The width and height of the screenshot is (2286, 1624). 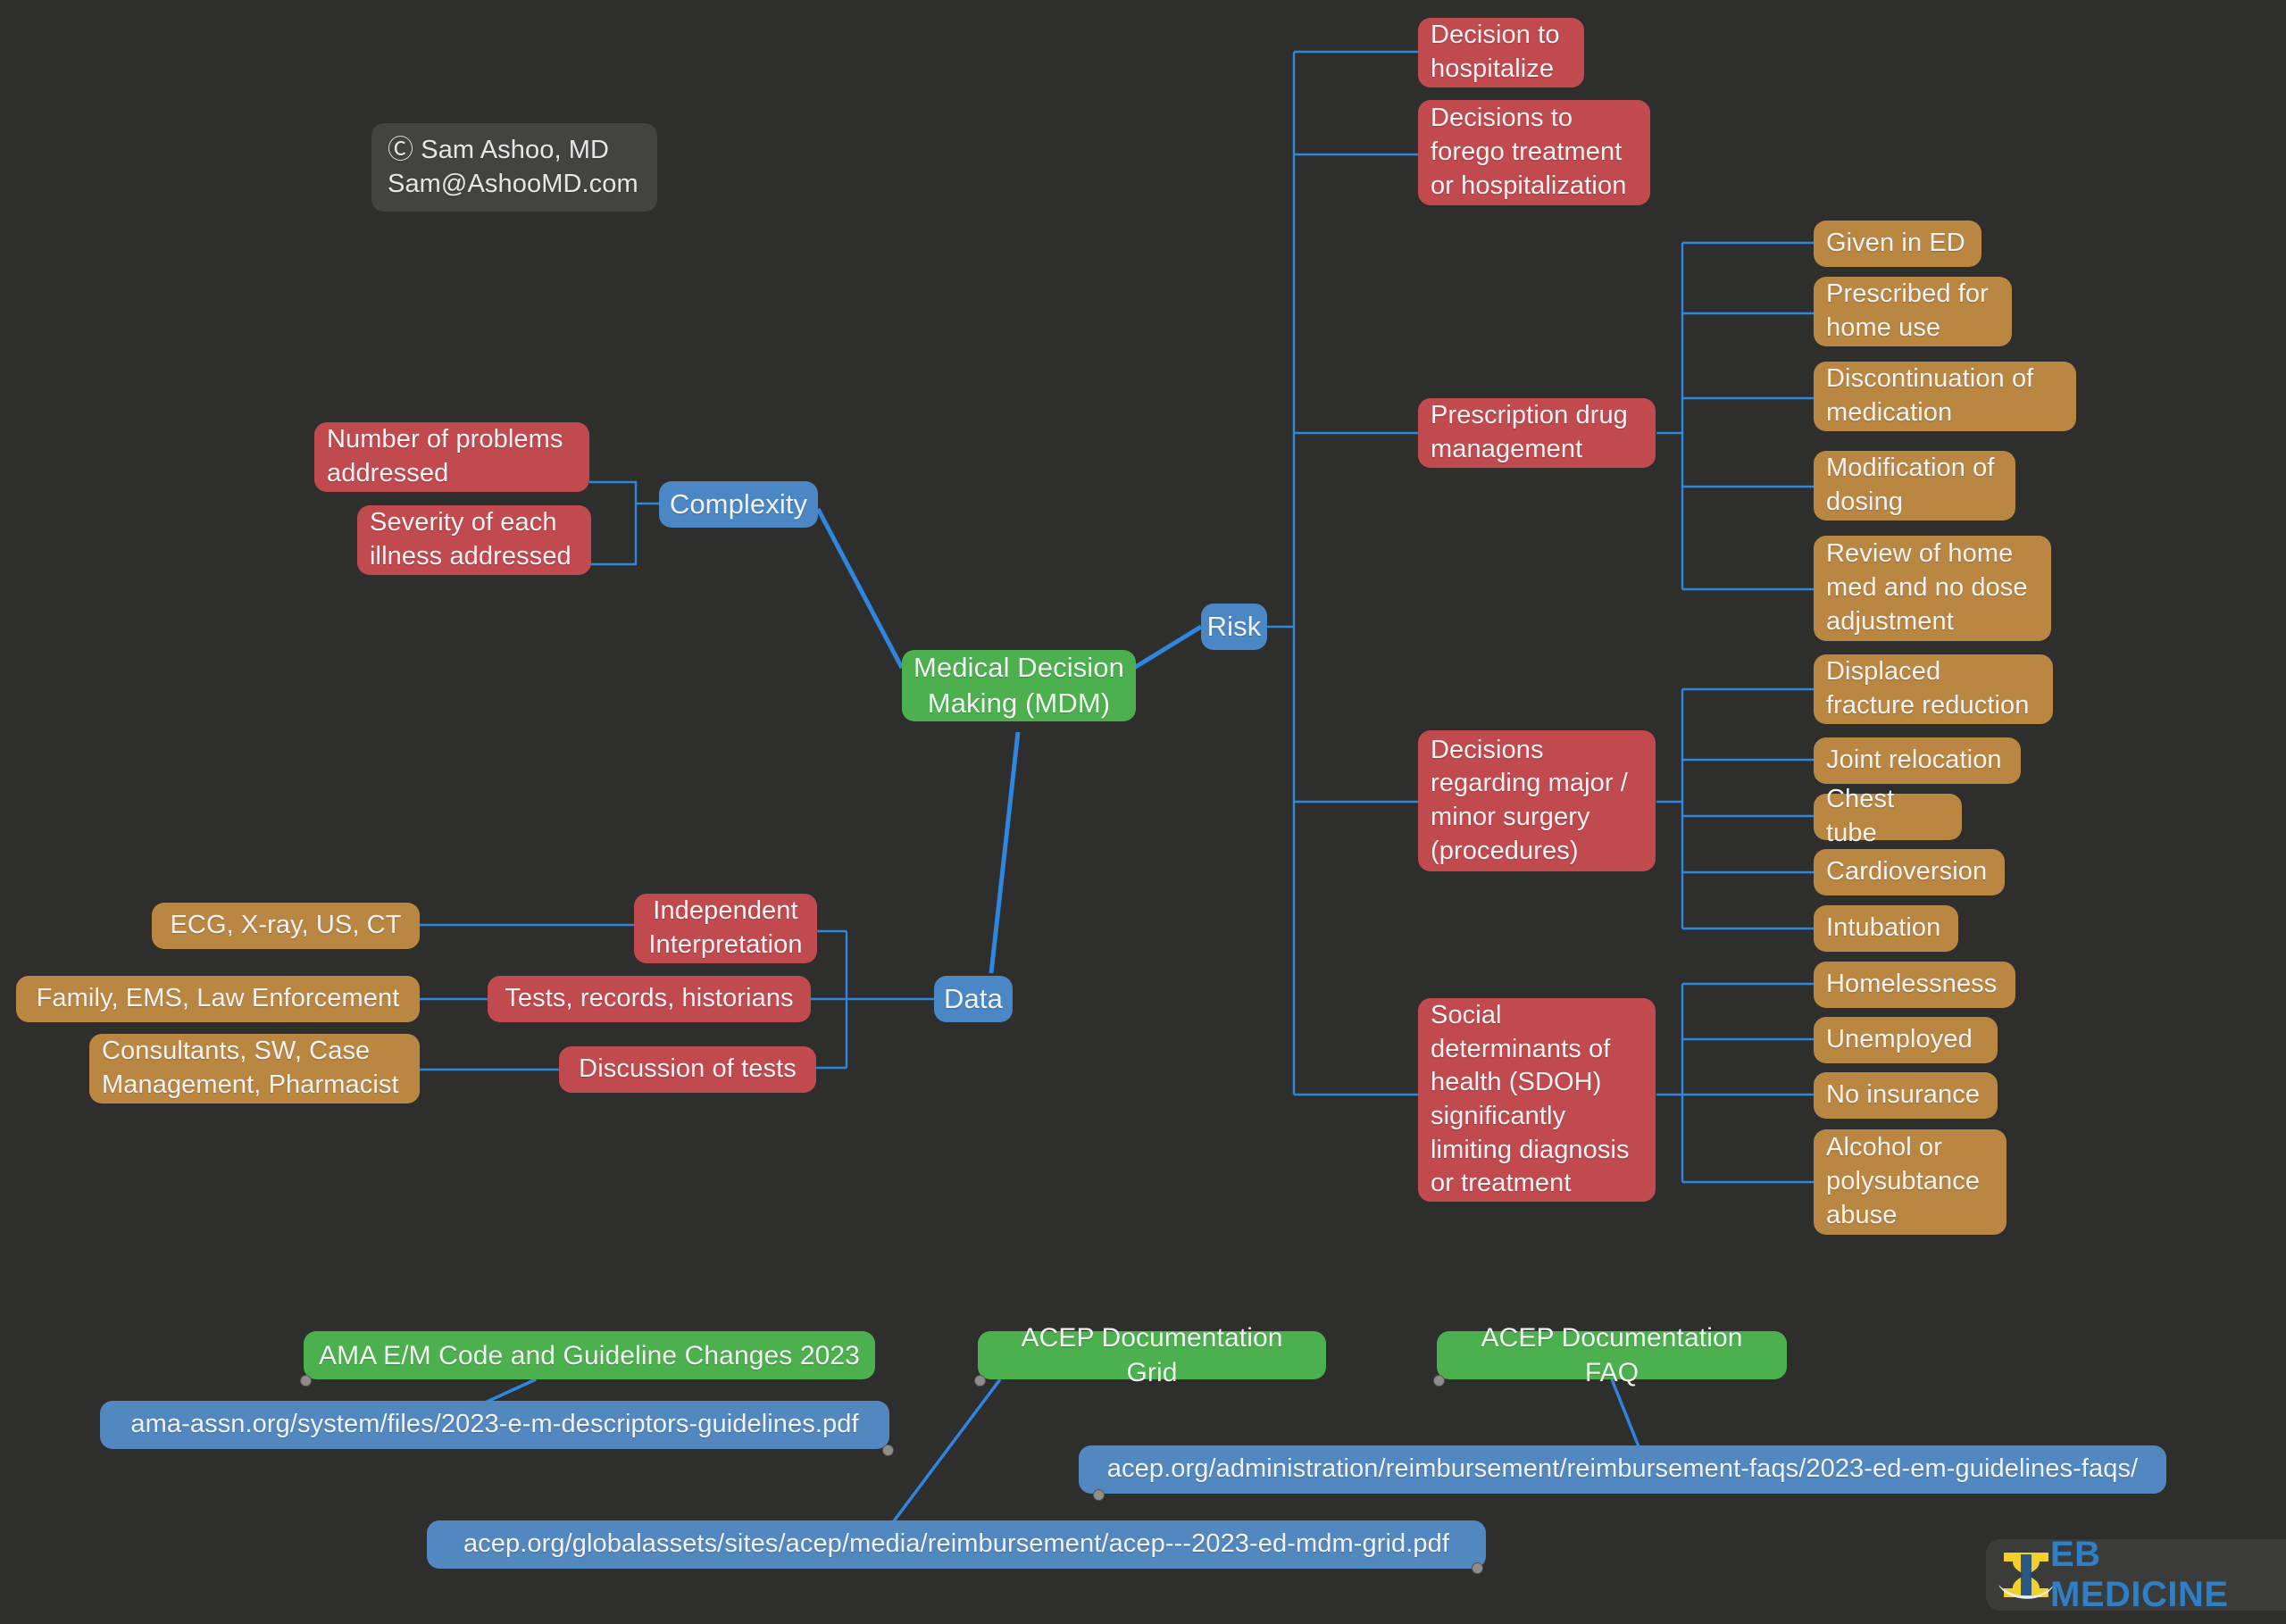 What do you see at coordinates (687, 1069) in the screenshot?
I see `data-child-2: Discussion of tests` at bounding box center [687, 1069].